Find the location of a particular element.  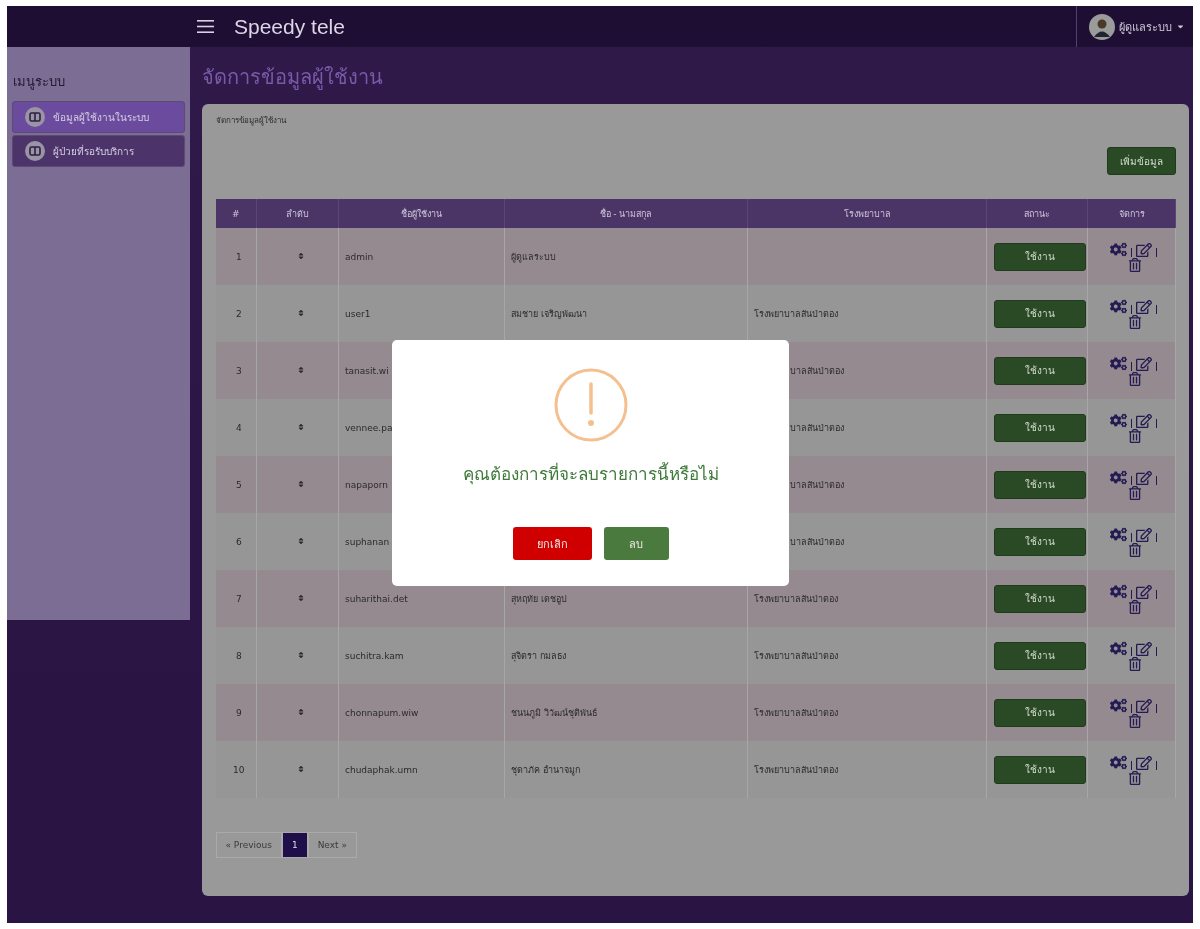

column-header: สถานะ is located at coordinates (1037, 213).